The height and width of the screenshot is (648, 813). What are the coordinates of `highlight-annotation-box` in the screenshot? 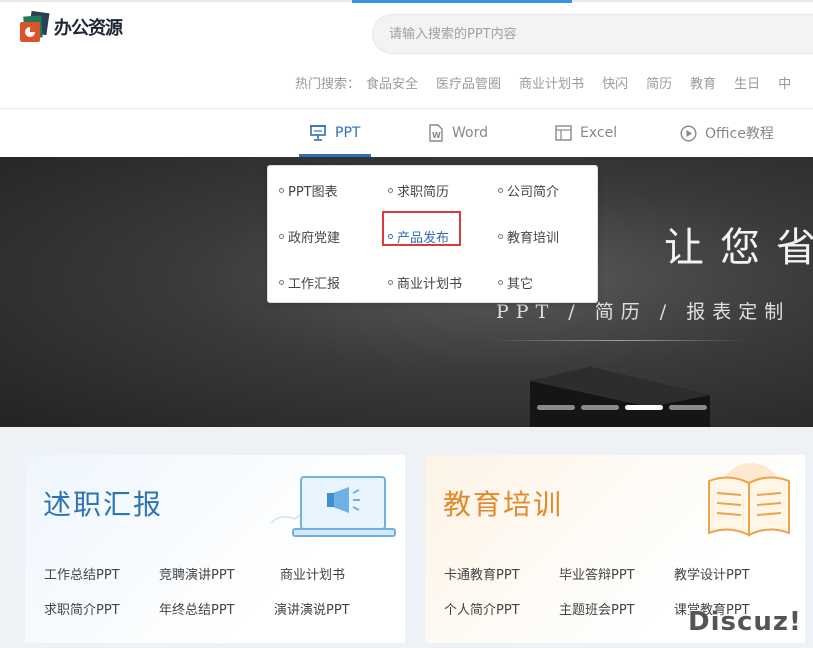 It's located at (421, 228).